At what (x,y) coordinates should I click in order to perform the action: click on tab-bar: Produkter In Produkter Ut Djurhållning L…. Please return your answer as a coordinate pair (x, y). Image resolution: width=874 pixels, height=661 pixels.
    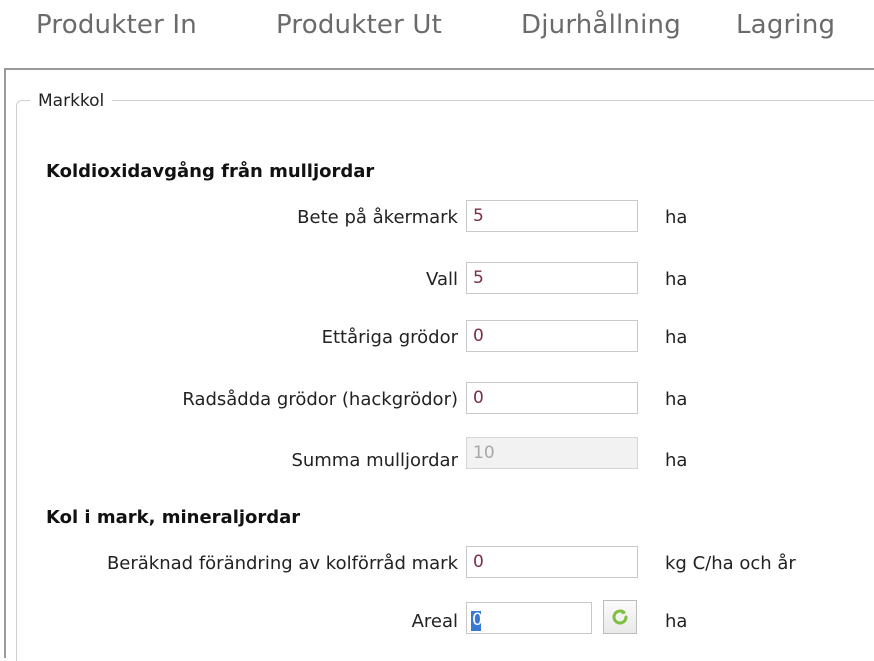
    Looking at the image, I should click on (437, 30).